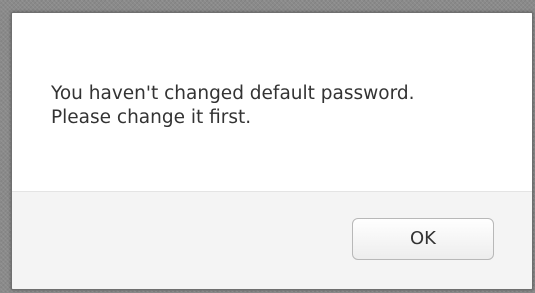 This screenshot has width=535, height=293. Describe the element at coordinates (233, 93) in the screenshot. I see `dialog-message-line-1: You haven't changed default password.` at that location.